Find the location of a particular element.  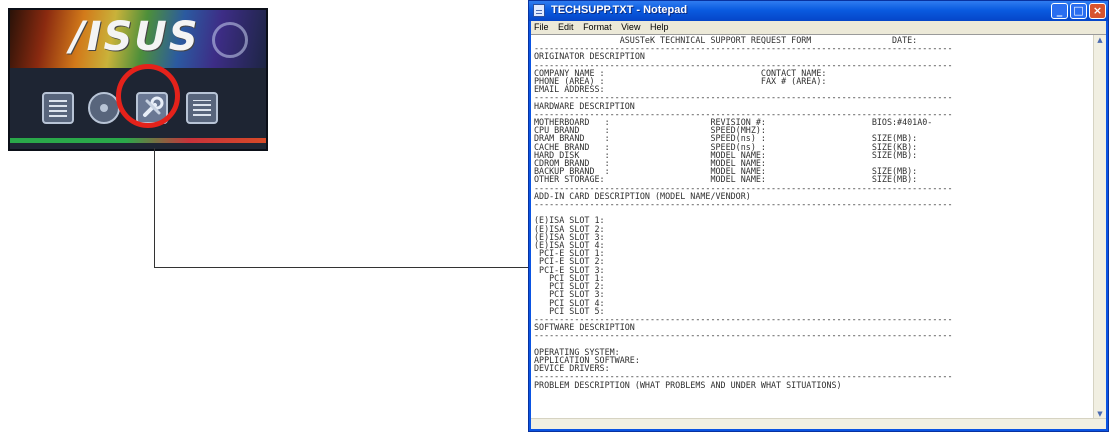

minimize-button: _ is located at coordinates (1059, 11).